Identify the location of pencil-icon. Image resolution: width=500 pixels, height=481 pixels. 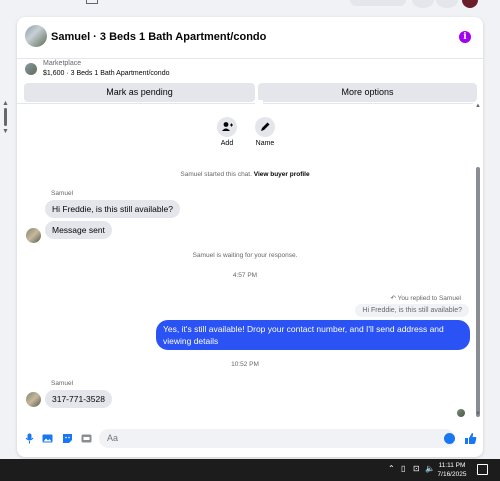
(265, 127).